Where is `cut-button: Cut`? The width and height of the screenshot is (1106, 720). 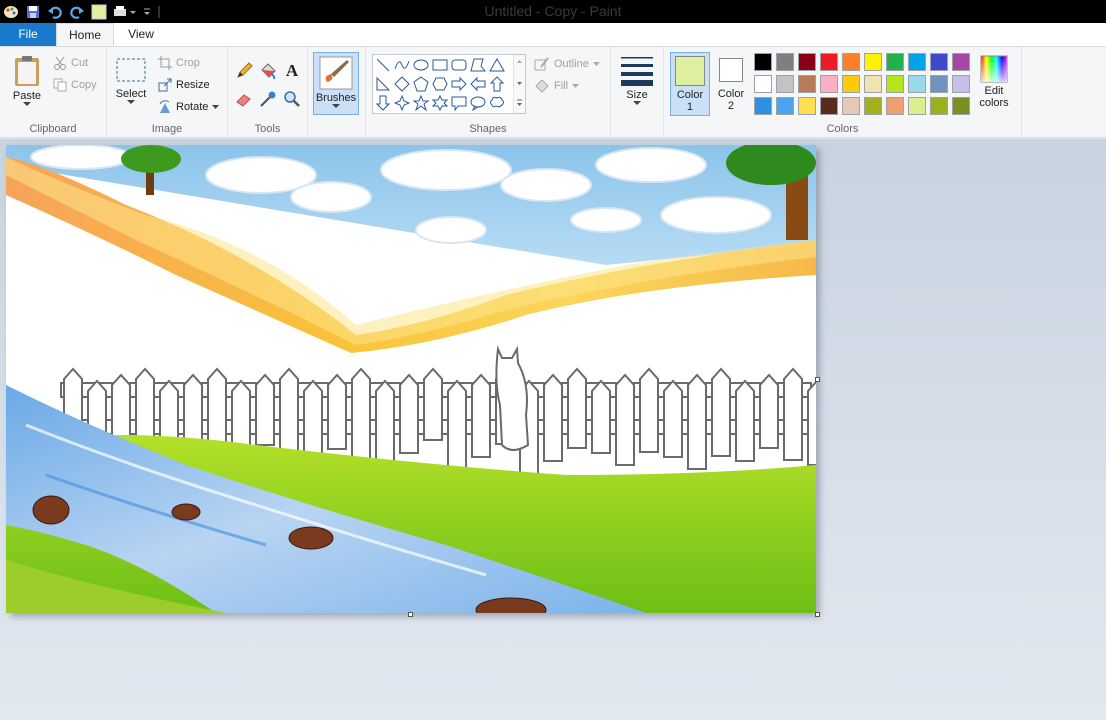
cut-button: Cut is located at coordinates (70, 63).